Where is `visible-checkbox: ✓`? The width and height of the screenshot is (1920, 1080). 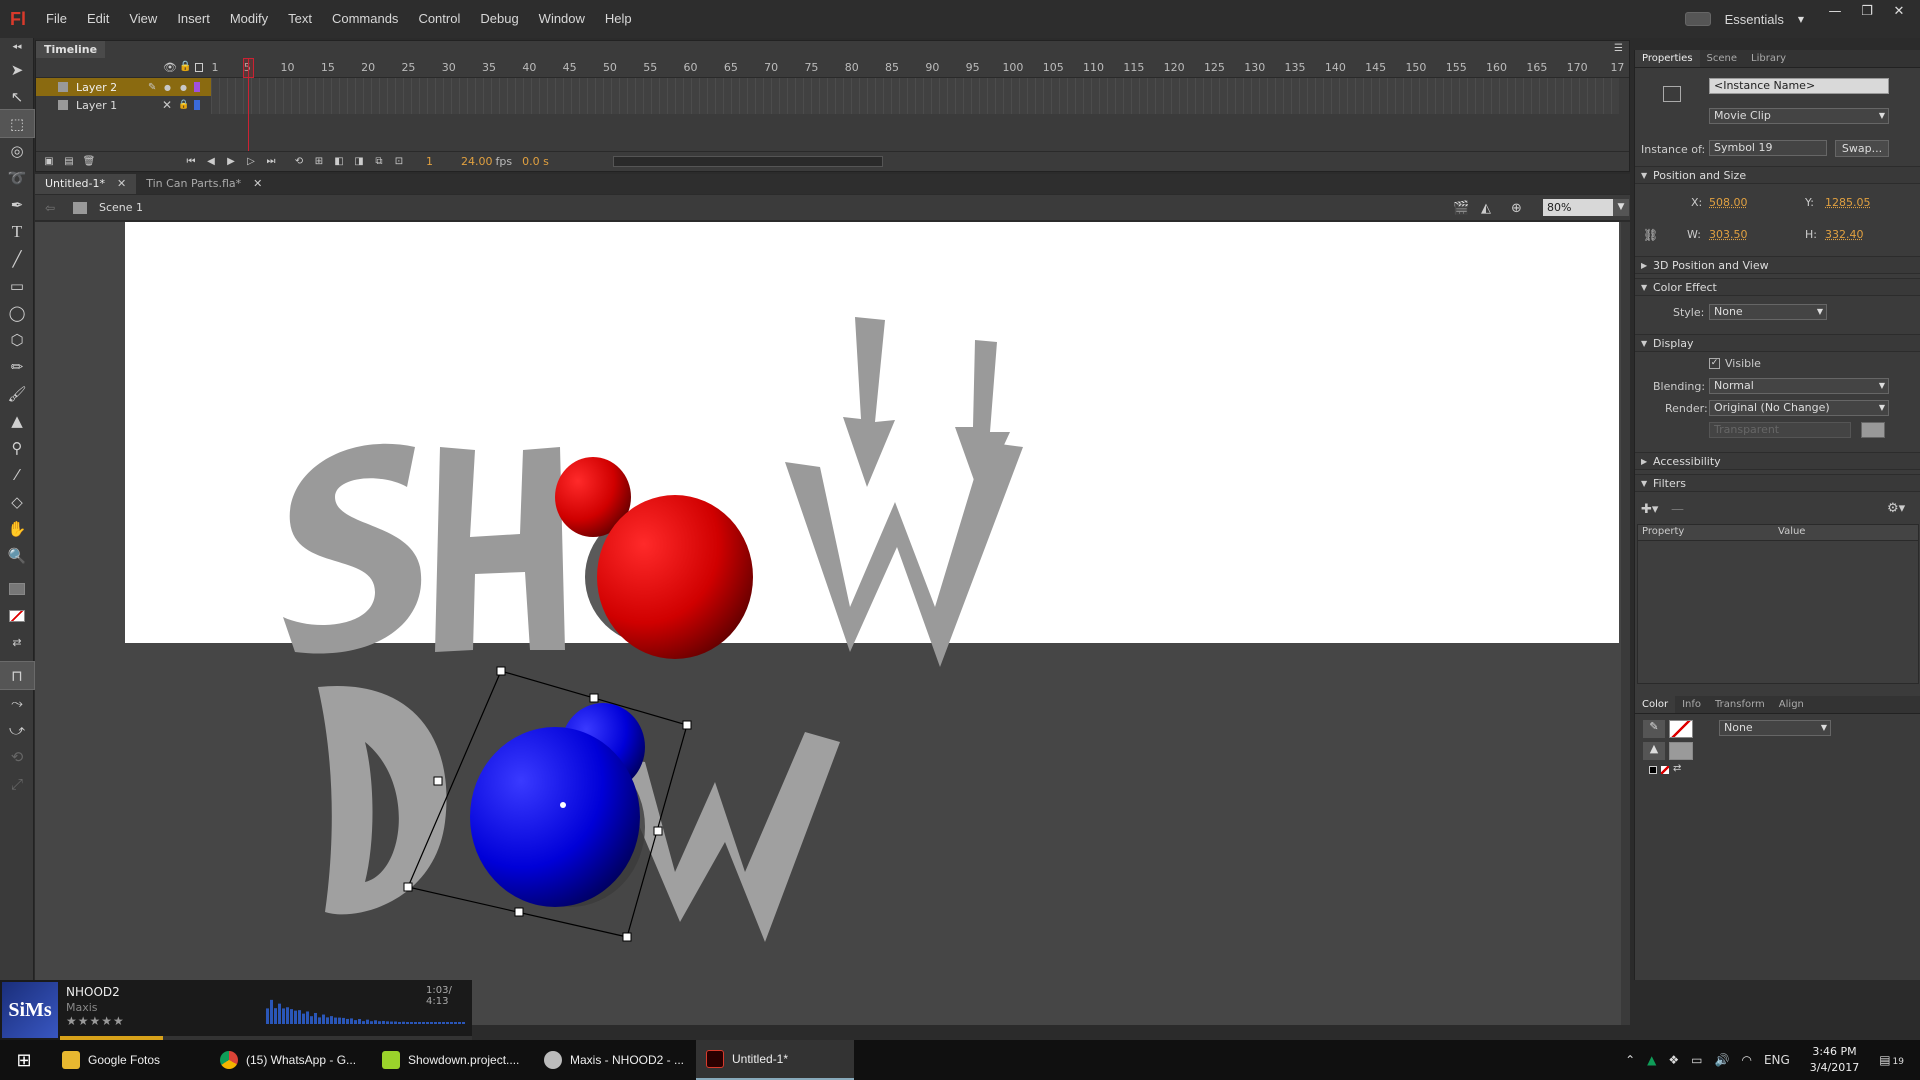
visible-checkbox: ✓ is located at coordinates (1714, 363).